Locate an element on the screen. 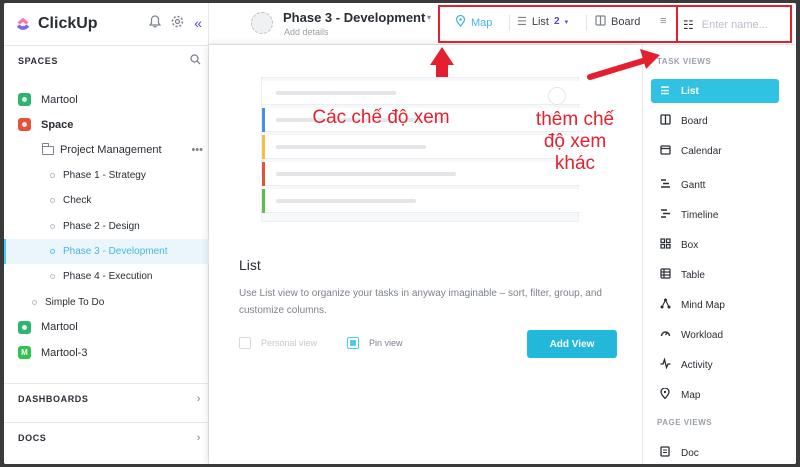  spaces-label: SPACES is located at coordinates (38, 60).